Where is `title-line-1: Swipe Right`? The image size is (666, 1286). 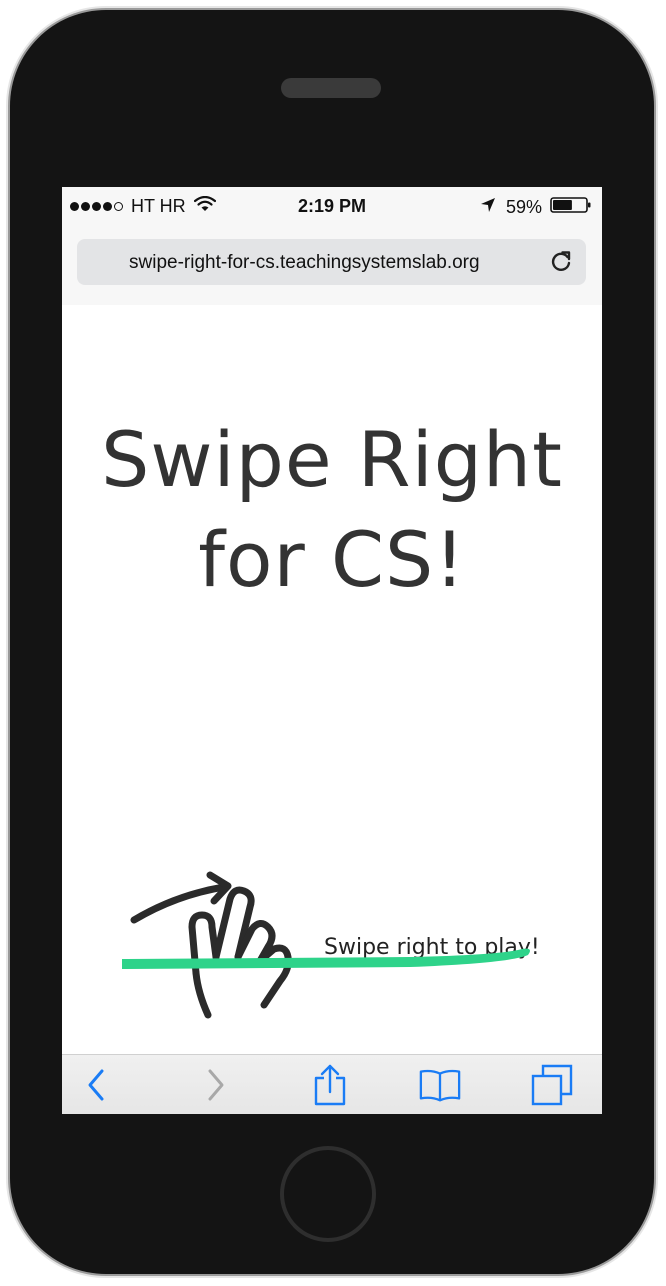 title-line-1: Swipe Right is located at coordinates (332, 459).